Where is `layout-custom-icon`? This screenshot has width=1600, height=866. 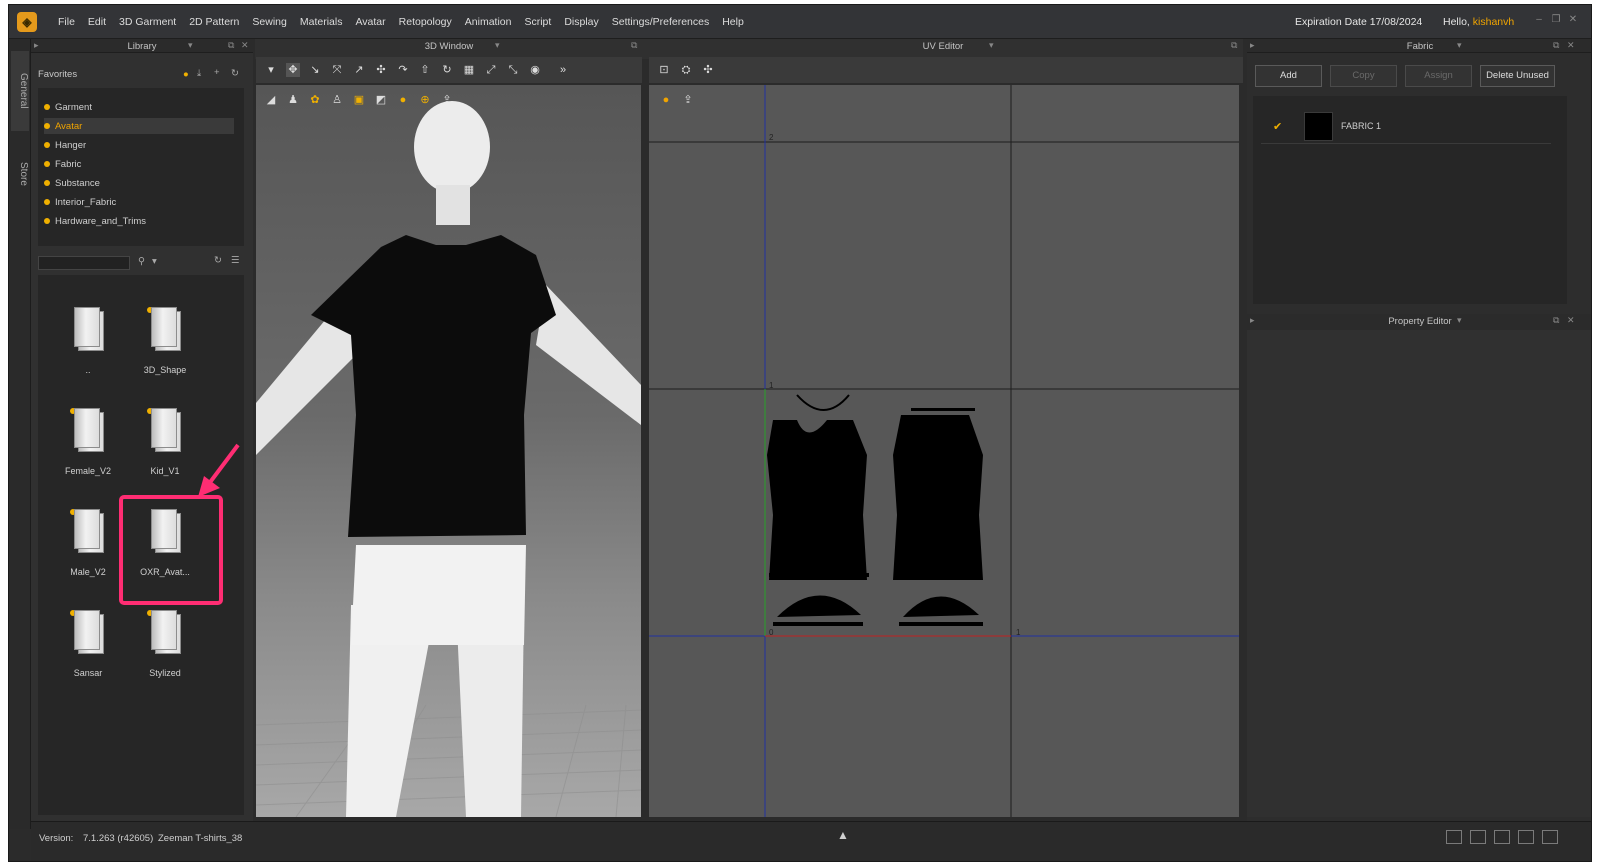 layout-custom-icon is located at coordinates (1550, 837).